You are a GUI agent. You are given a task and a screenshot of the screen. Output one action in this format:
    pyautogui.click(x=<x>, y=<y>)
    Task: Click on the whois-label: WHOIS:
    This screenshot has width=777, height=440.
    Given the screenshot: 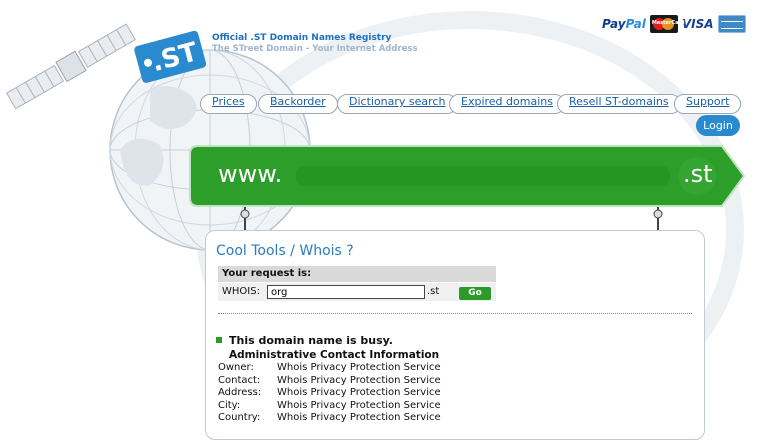 What is the action you would take?
    pyautogui.click(x=241, y=291)
    